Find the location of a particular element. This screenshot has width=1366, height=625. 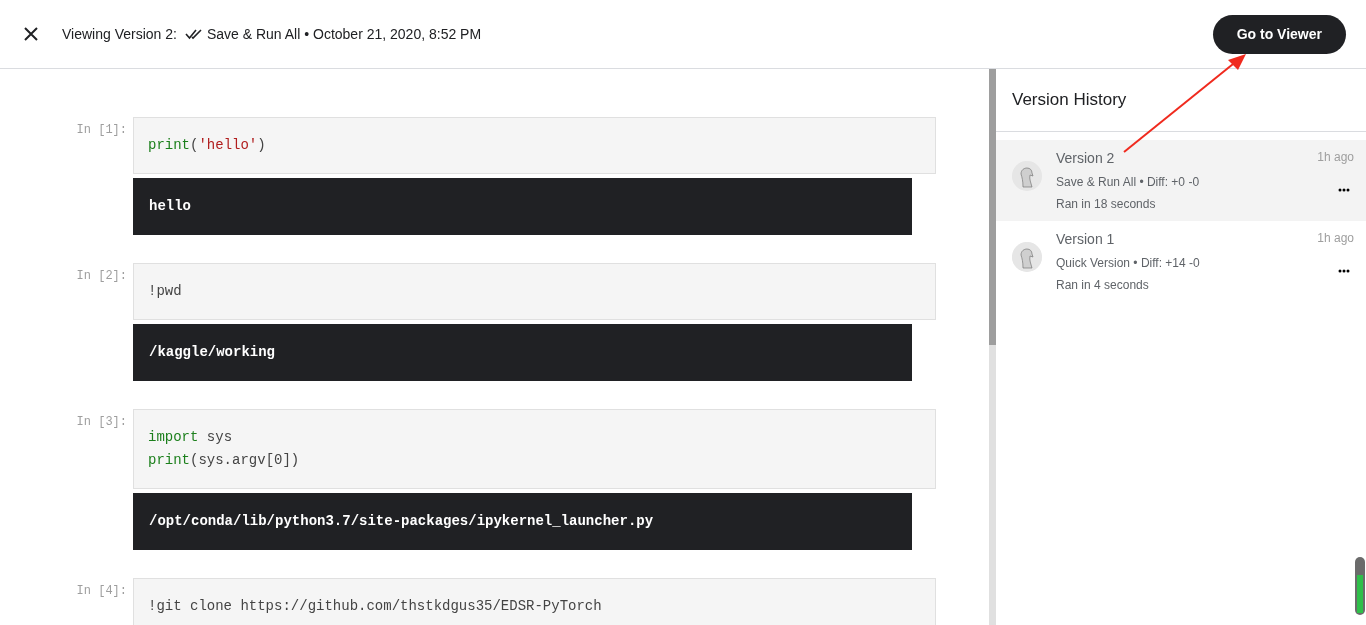

cell-prompt: In [4]: is located at coordinates (101, 591).